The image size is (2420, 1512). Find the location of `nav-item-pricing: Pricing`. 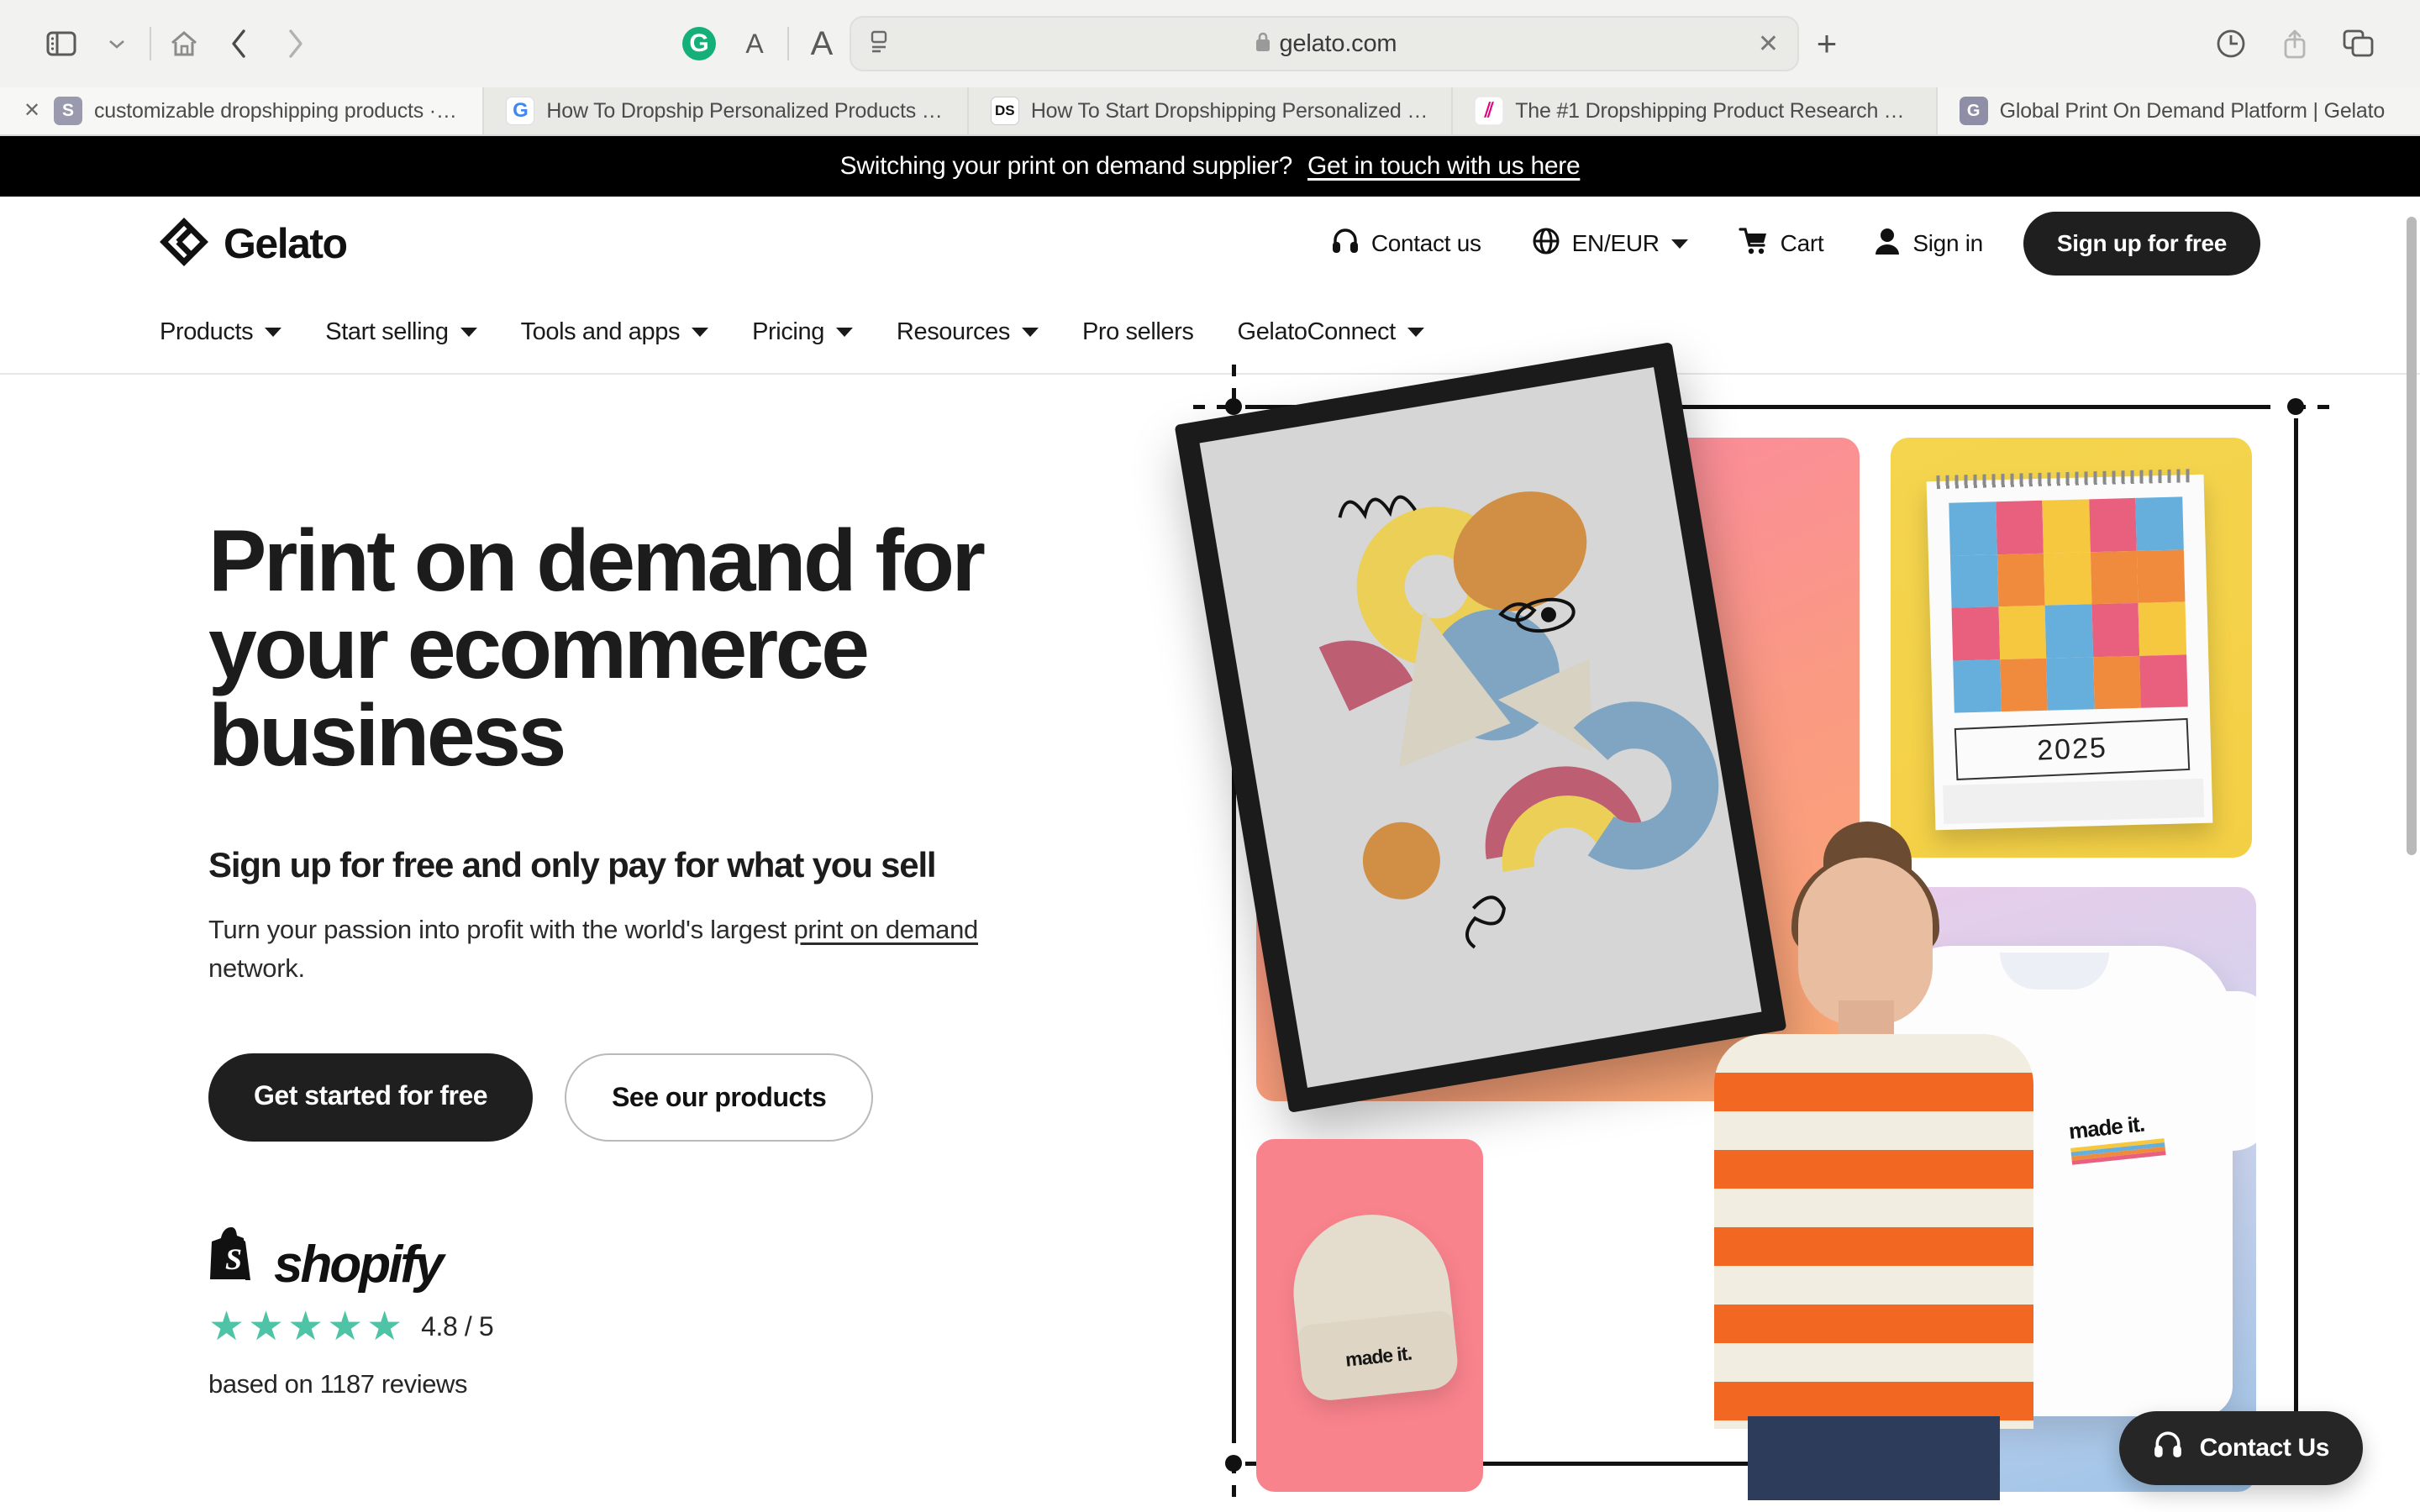

nav-item-pricing: Pricing is located at coordinates (825, 332).